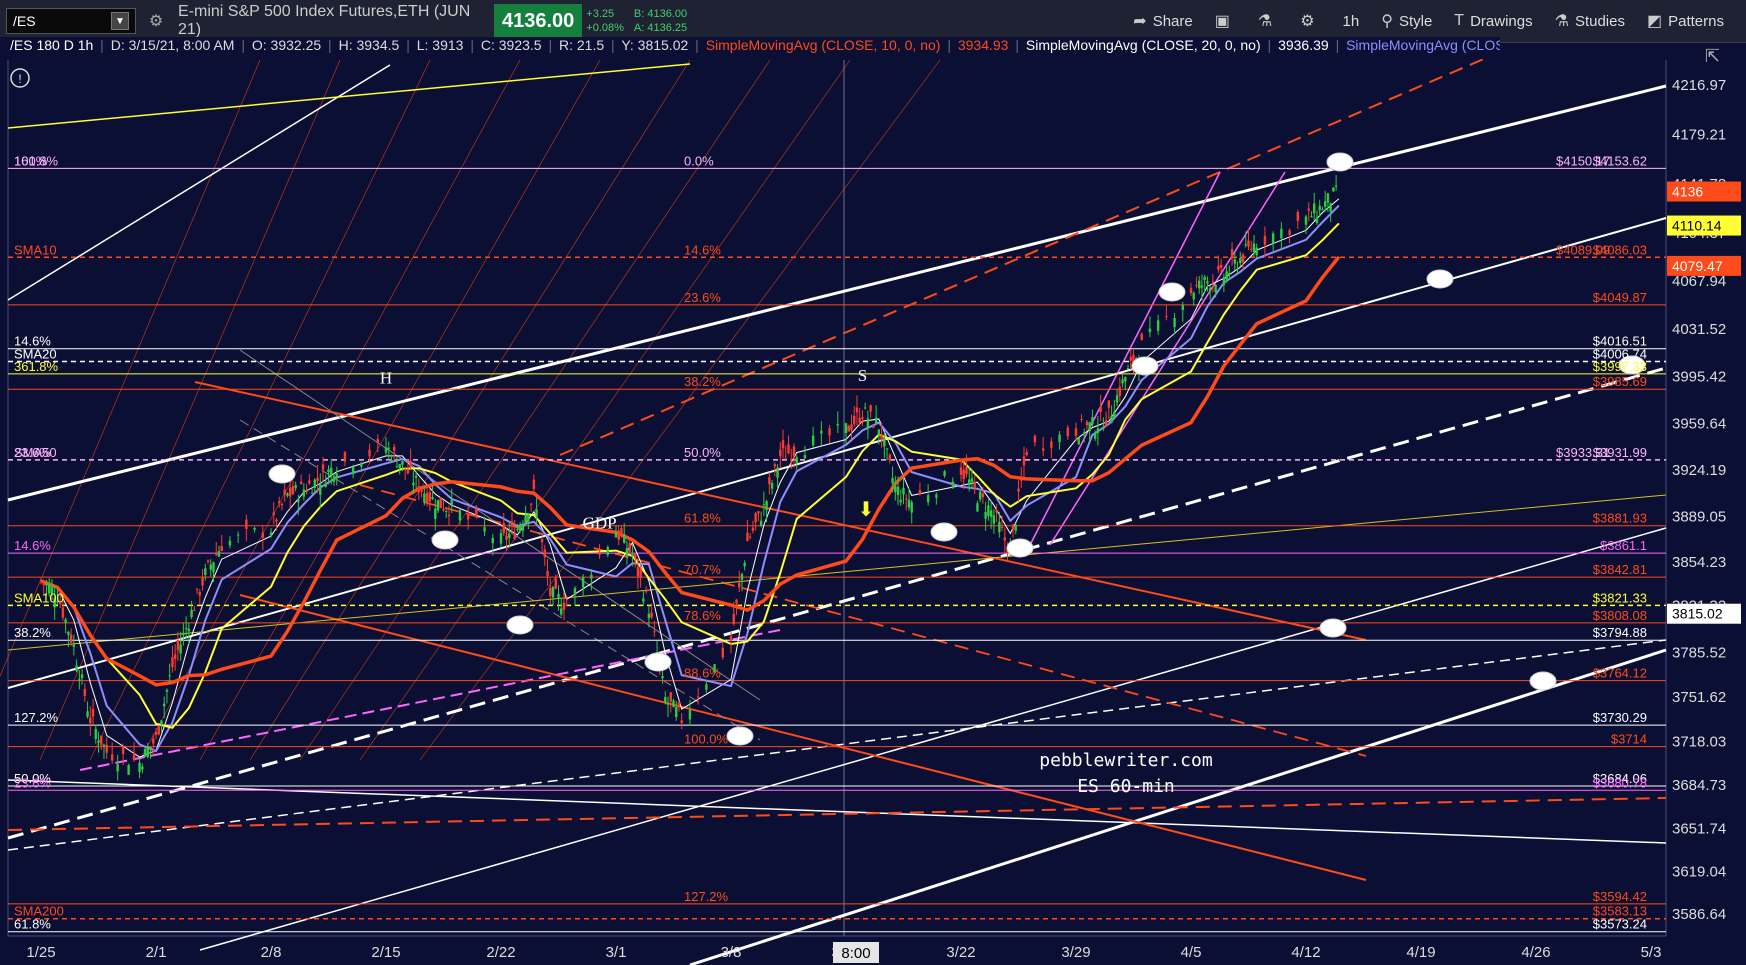  Describe the element at coordinates (1535, 952) in the screenshot. I see `x-axis-tick-label: 4/26` at that location.